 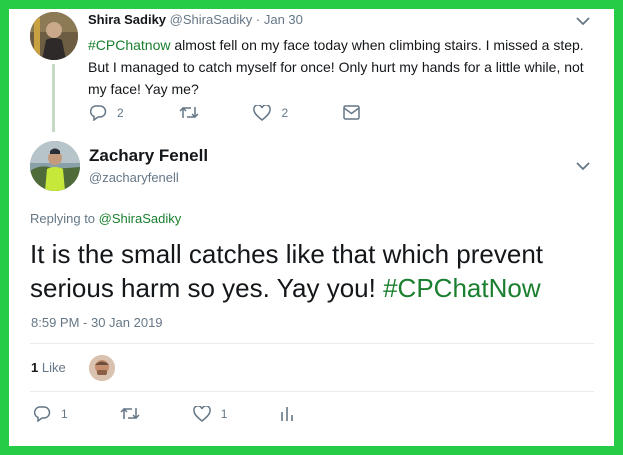 I want to click on reply-action: 2, so click(x=107, y=112).